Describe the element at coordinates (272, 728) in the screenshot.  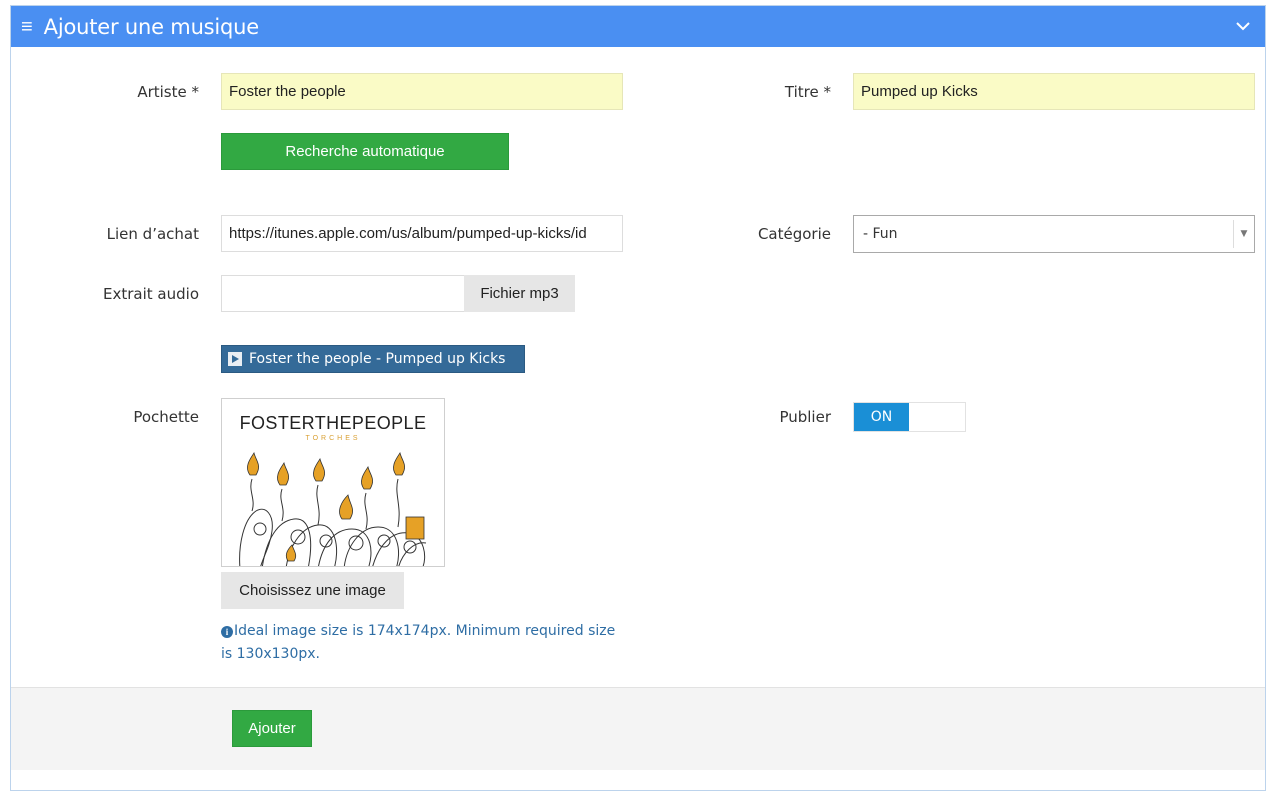
I see `submit-button: Ajouter` at that location.